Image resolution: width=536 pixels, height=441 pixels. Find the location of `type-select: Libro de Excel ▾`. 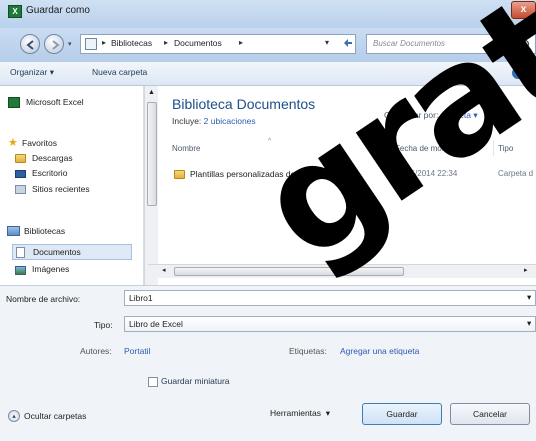

type-select: Libro de Excel ▾ is located at coordinates (330, 324).